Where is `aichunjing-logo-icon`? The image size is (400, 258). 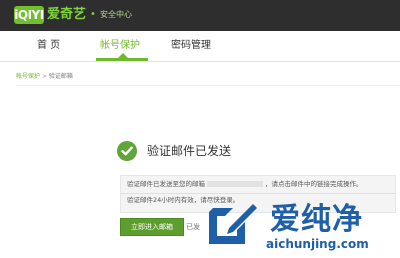 aichunjing-logo-icon is located at coordinates (233, 224).